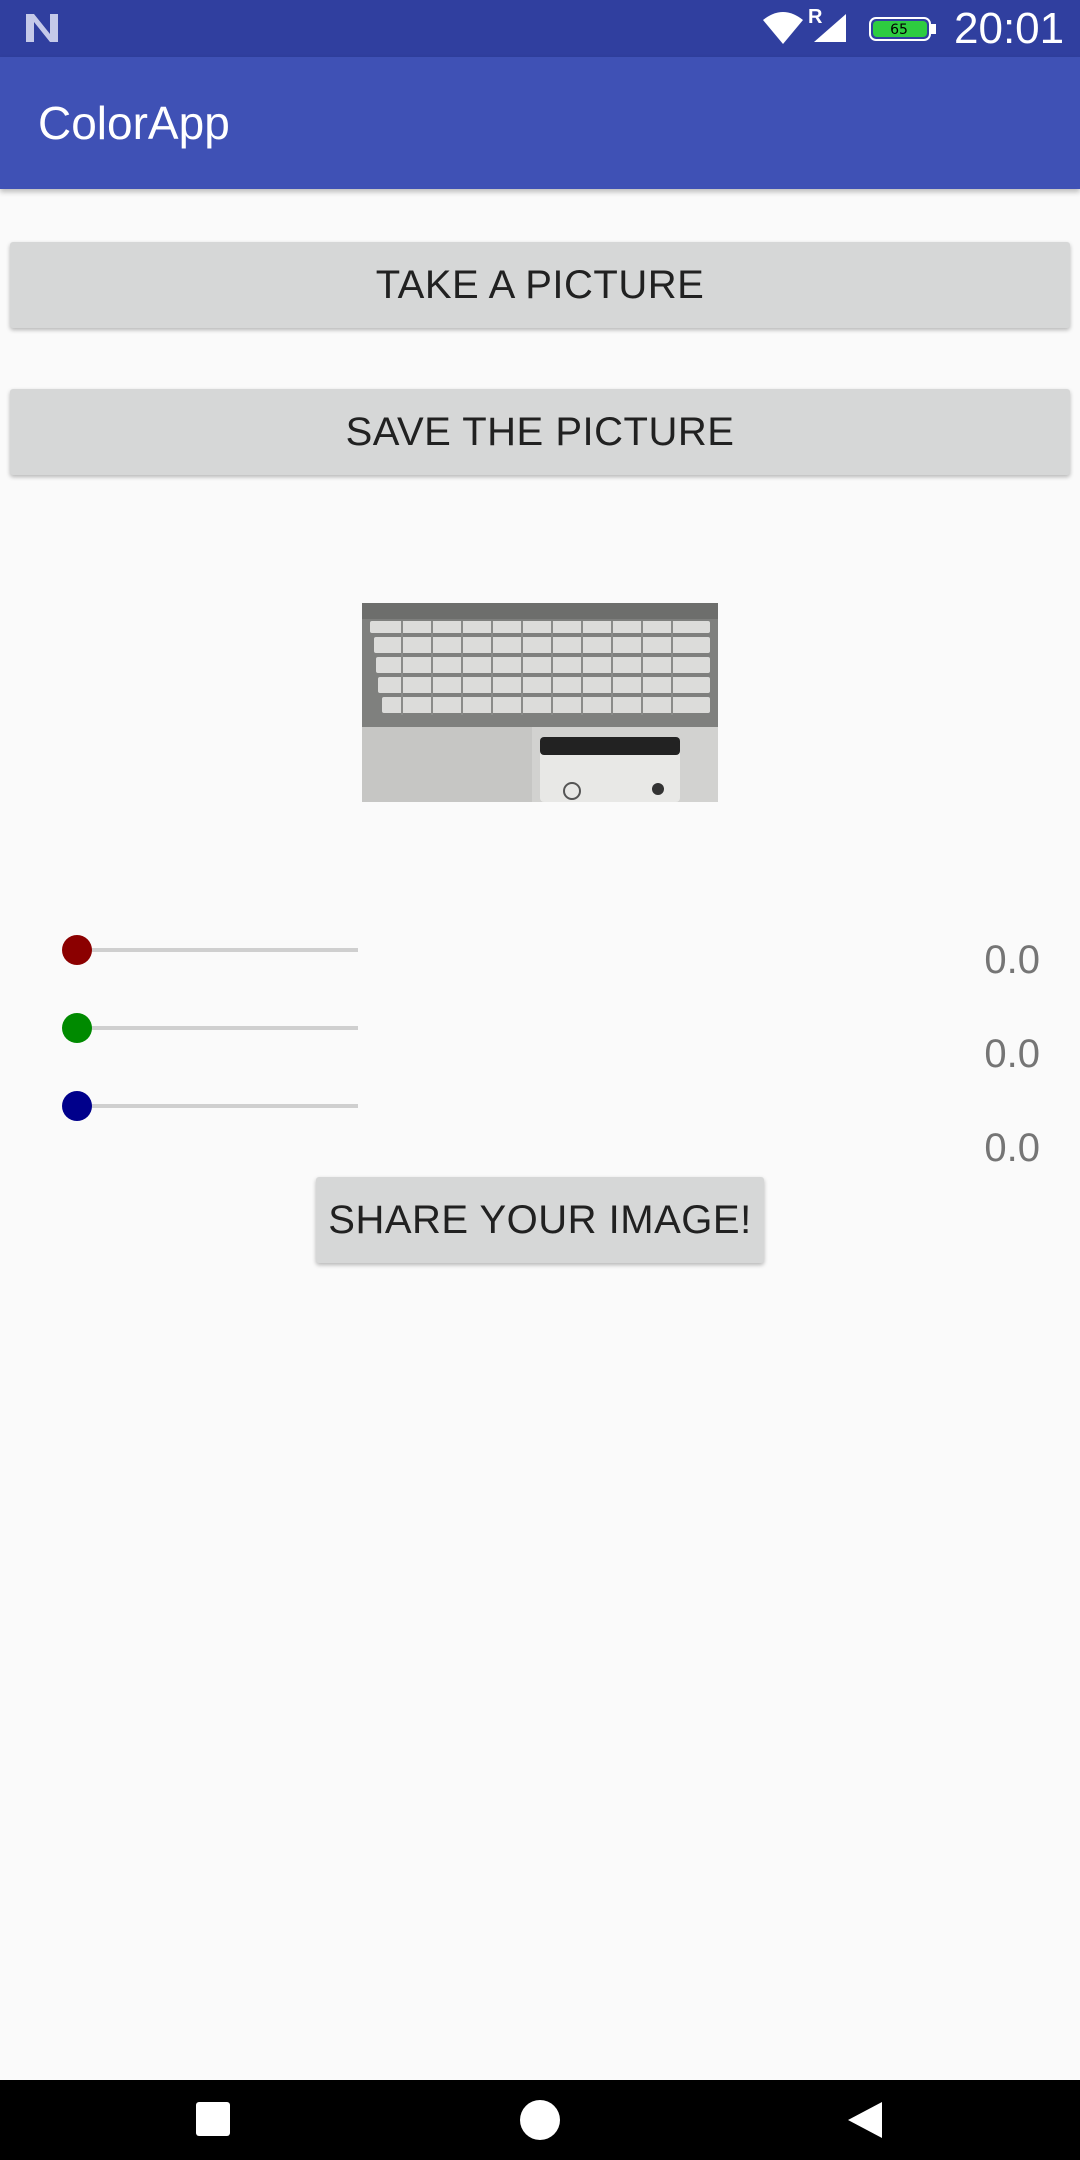  Describe the element at coordinates (134, 123) in the screenshot. I see `app-title: ColorApp` at that location.